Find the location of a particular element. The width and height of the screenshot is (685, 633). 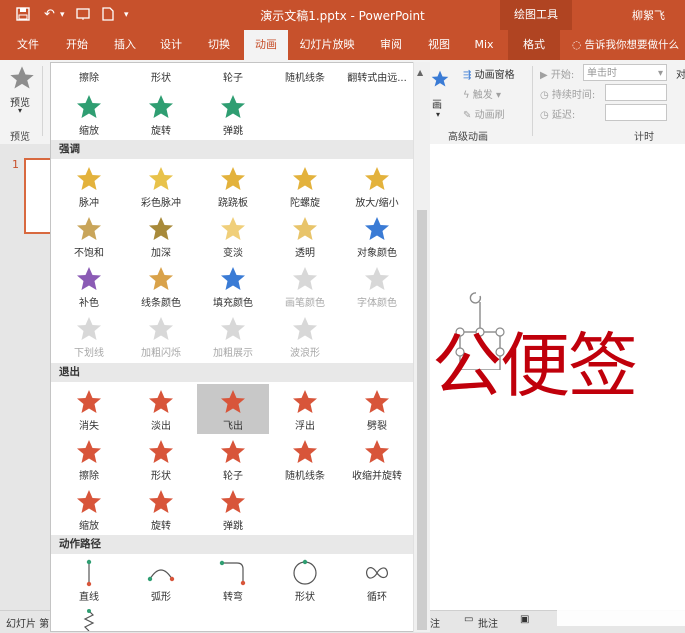

animation-pane-button: ⇶ 动画窗格 is located at coordinates (489, 73).